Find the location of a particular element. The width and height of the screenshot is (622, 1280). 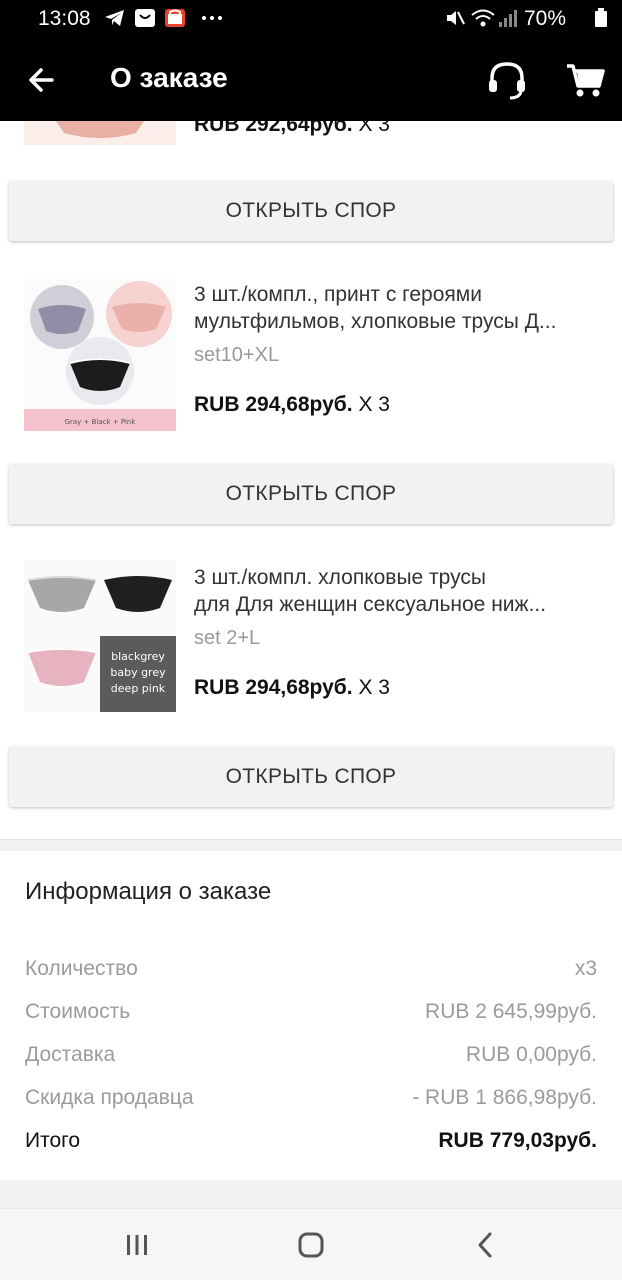

info-row-value: x3 is located at coordinates (585, 968).